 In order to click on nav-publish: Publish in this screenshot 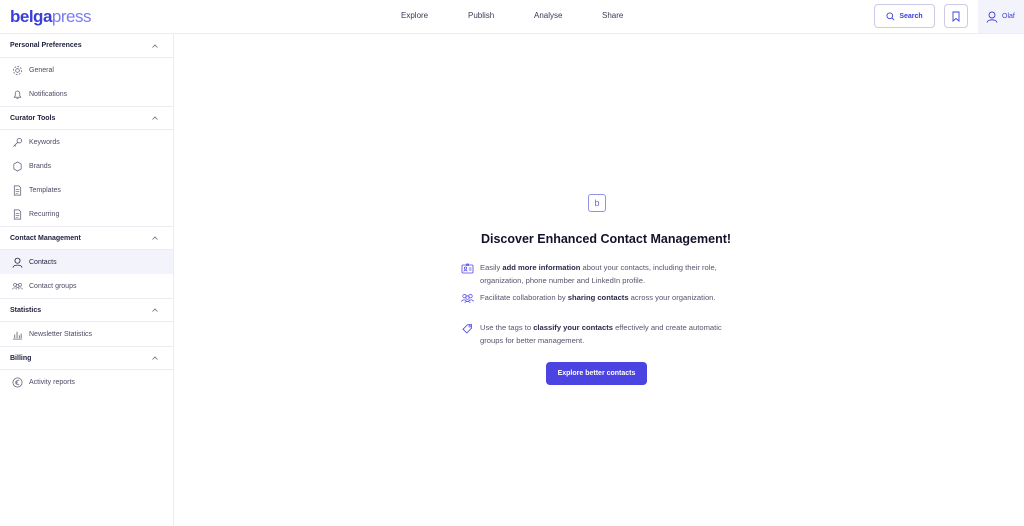, I will do `click(481, 15)`.